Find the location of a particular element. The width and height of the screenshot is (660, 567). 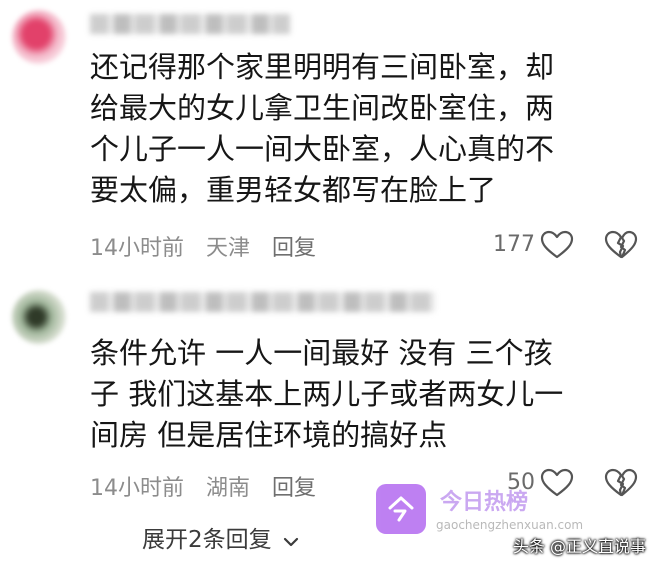

heart-outline-icon is located at coordinates (557, 245).